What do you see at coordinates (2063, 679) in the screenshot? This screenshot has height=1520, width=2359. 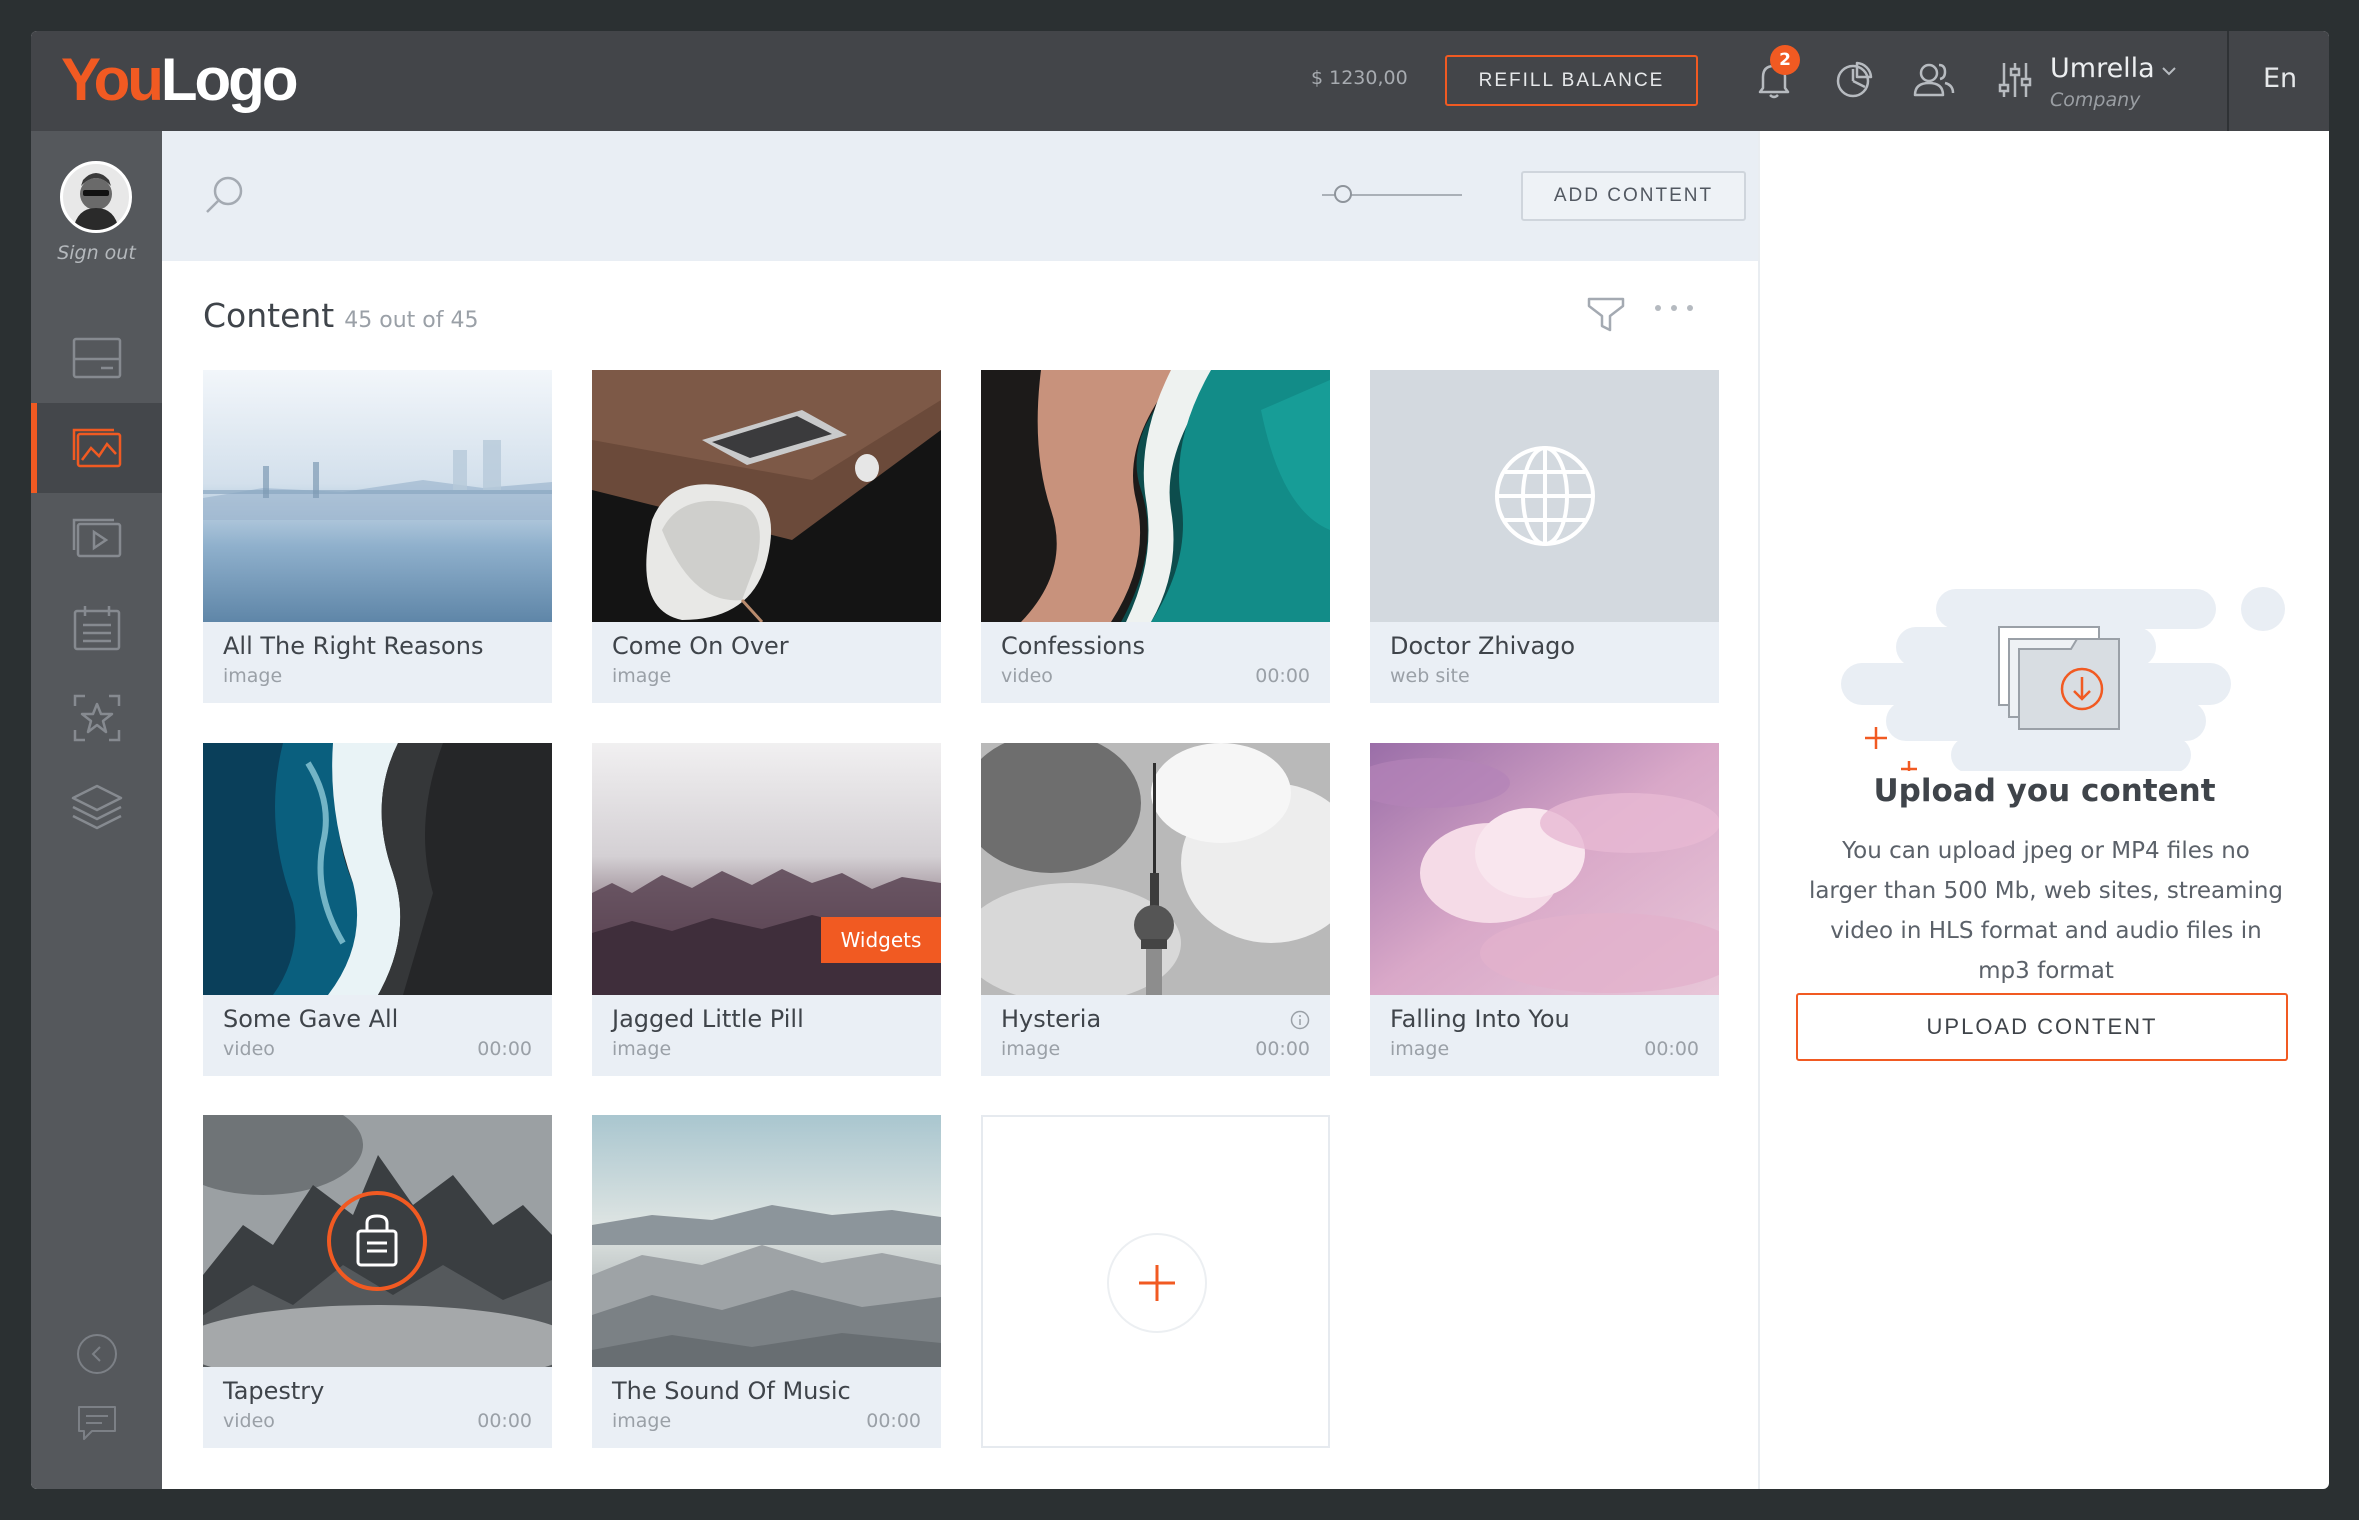 I see `upload-illustration` at bounding box center [2063, 679].